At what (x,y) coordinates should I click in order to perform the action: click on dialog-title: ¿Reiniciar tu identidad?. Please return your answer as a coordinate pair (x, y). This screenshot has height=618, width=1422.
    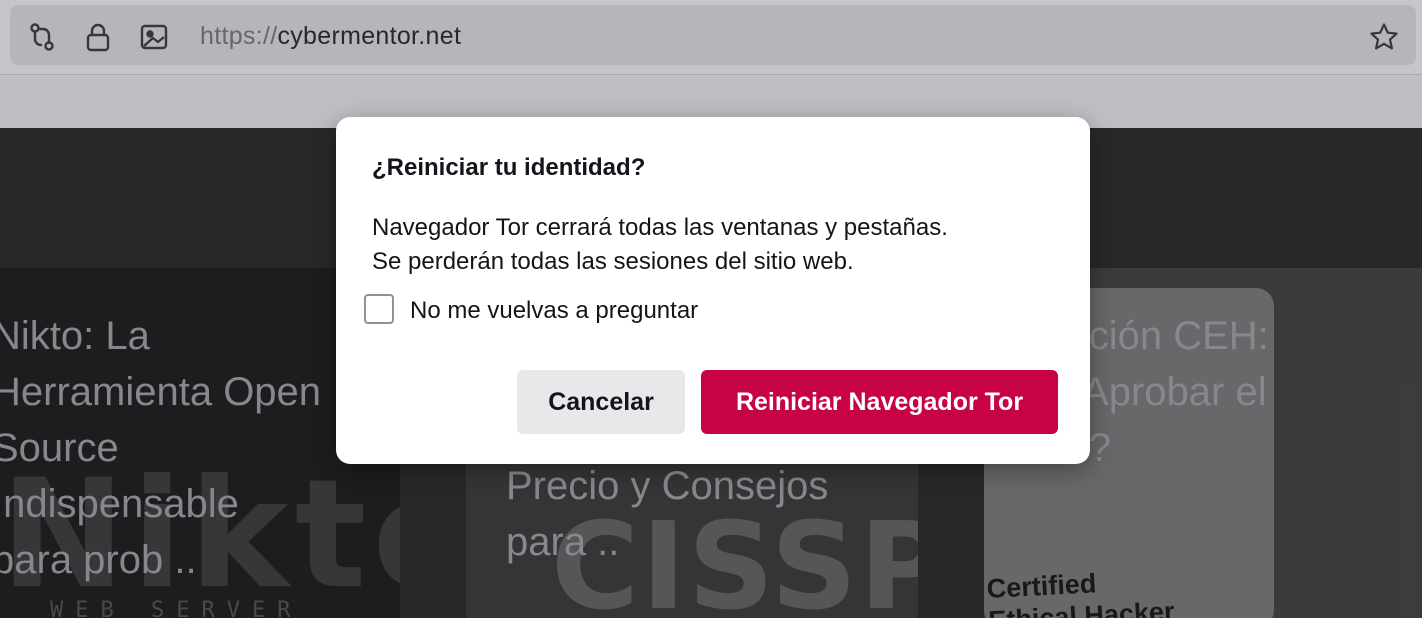
    Looking at the image, I should click on (509, 167).